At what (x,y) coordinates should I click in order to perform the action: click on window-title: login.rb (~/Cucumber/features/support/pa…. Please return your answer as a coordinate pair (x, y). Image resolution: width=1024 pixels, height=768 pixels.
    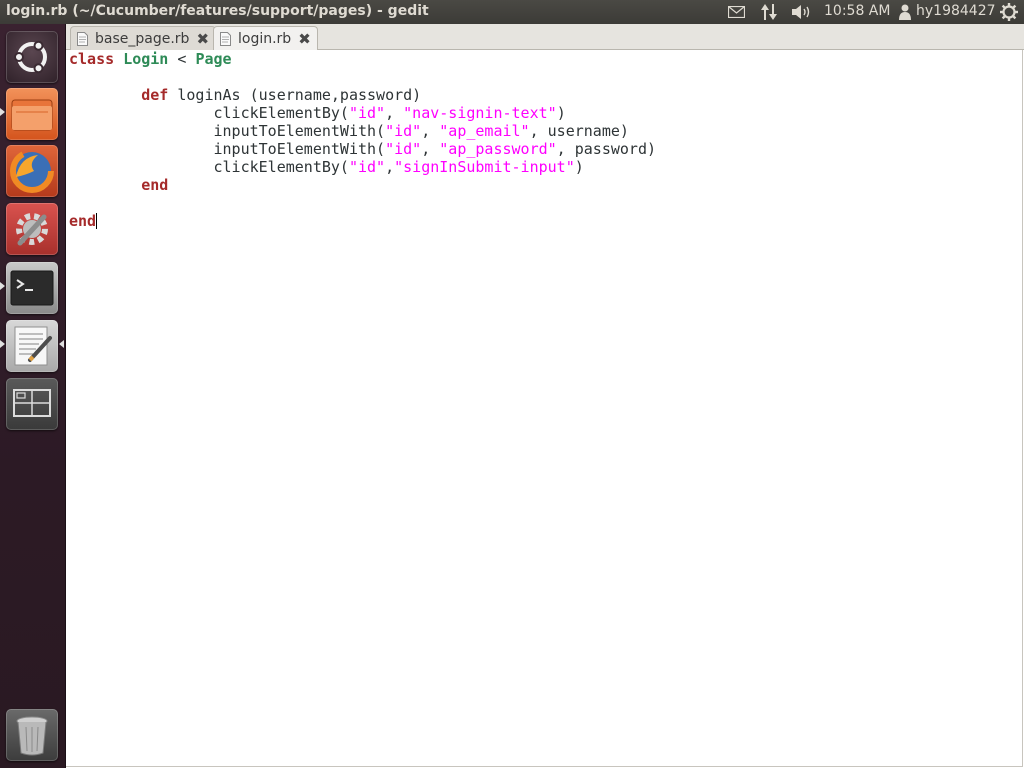
    Looking at the image, I should click on (217, 11).